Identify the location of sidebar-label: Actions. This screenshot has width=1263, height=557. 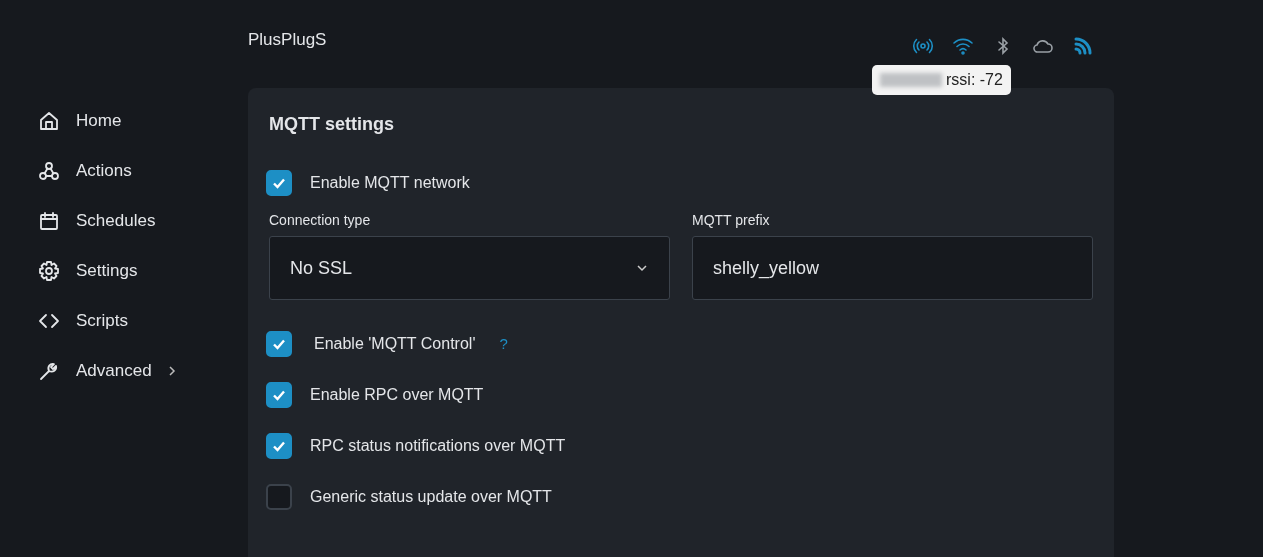
(104, 171).